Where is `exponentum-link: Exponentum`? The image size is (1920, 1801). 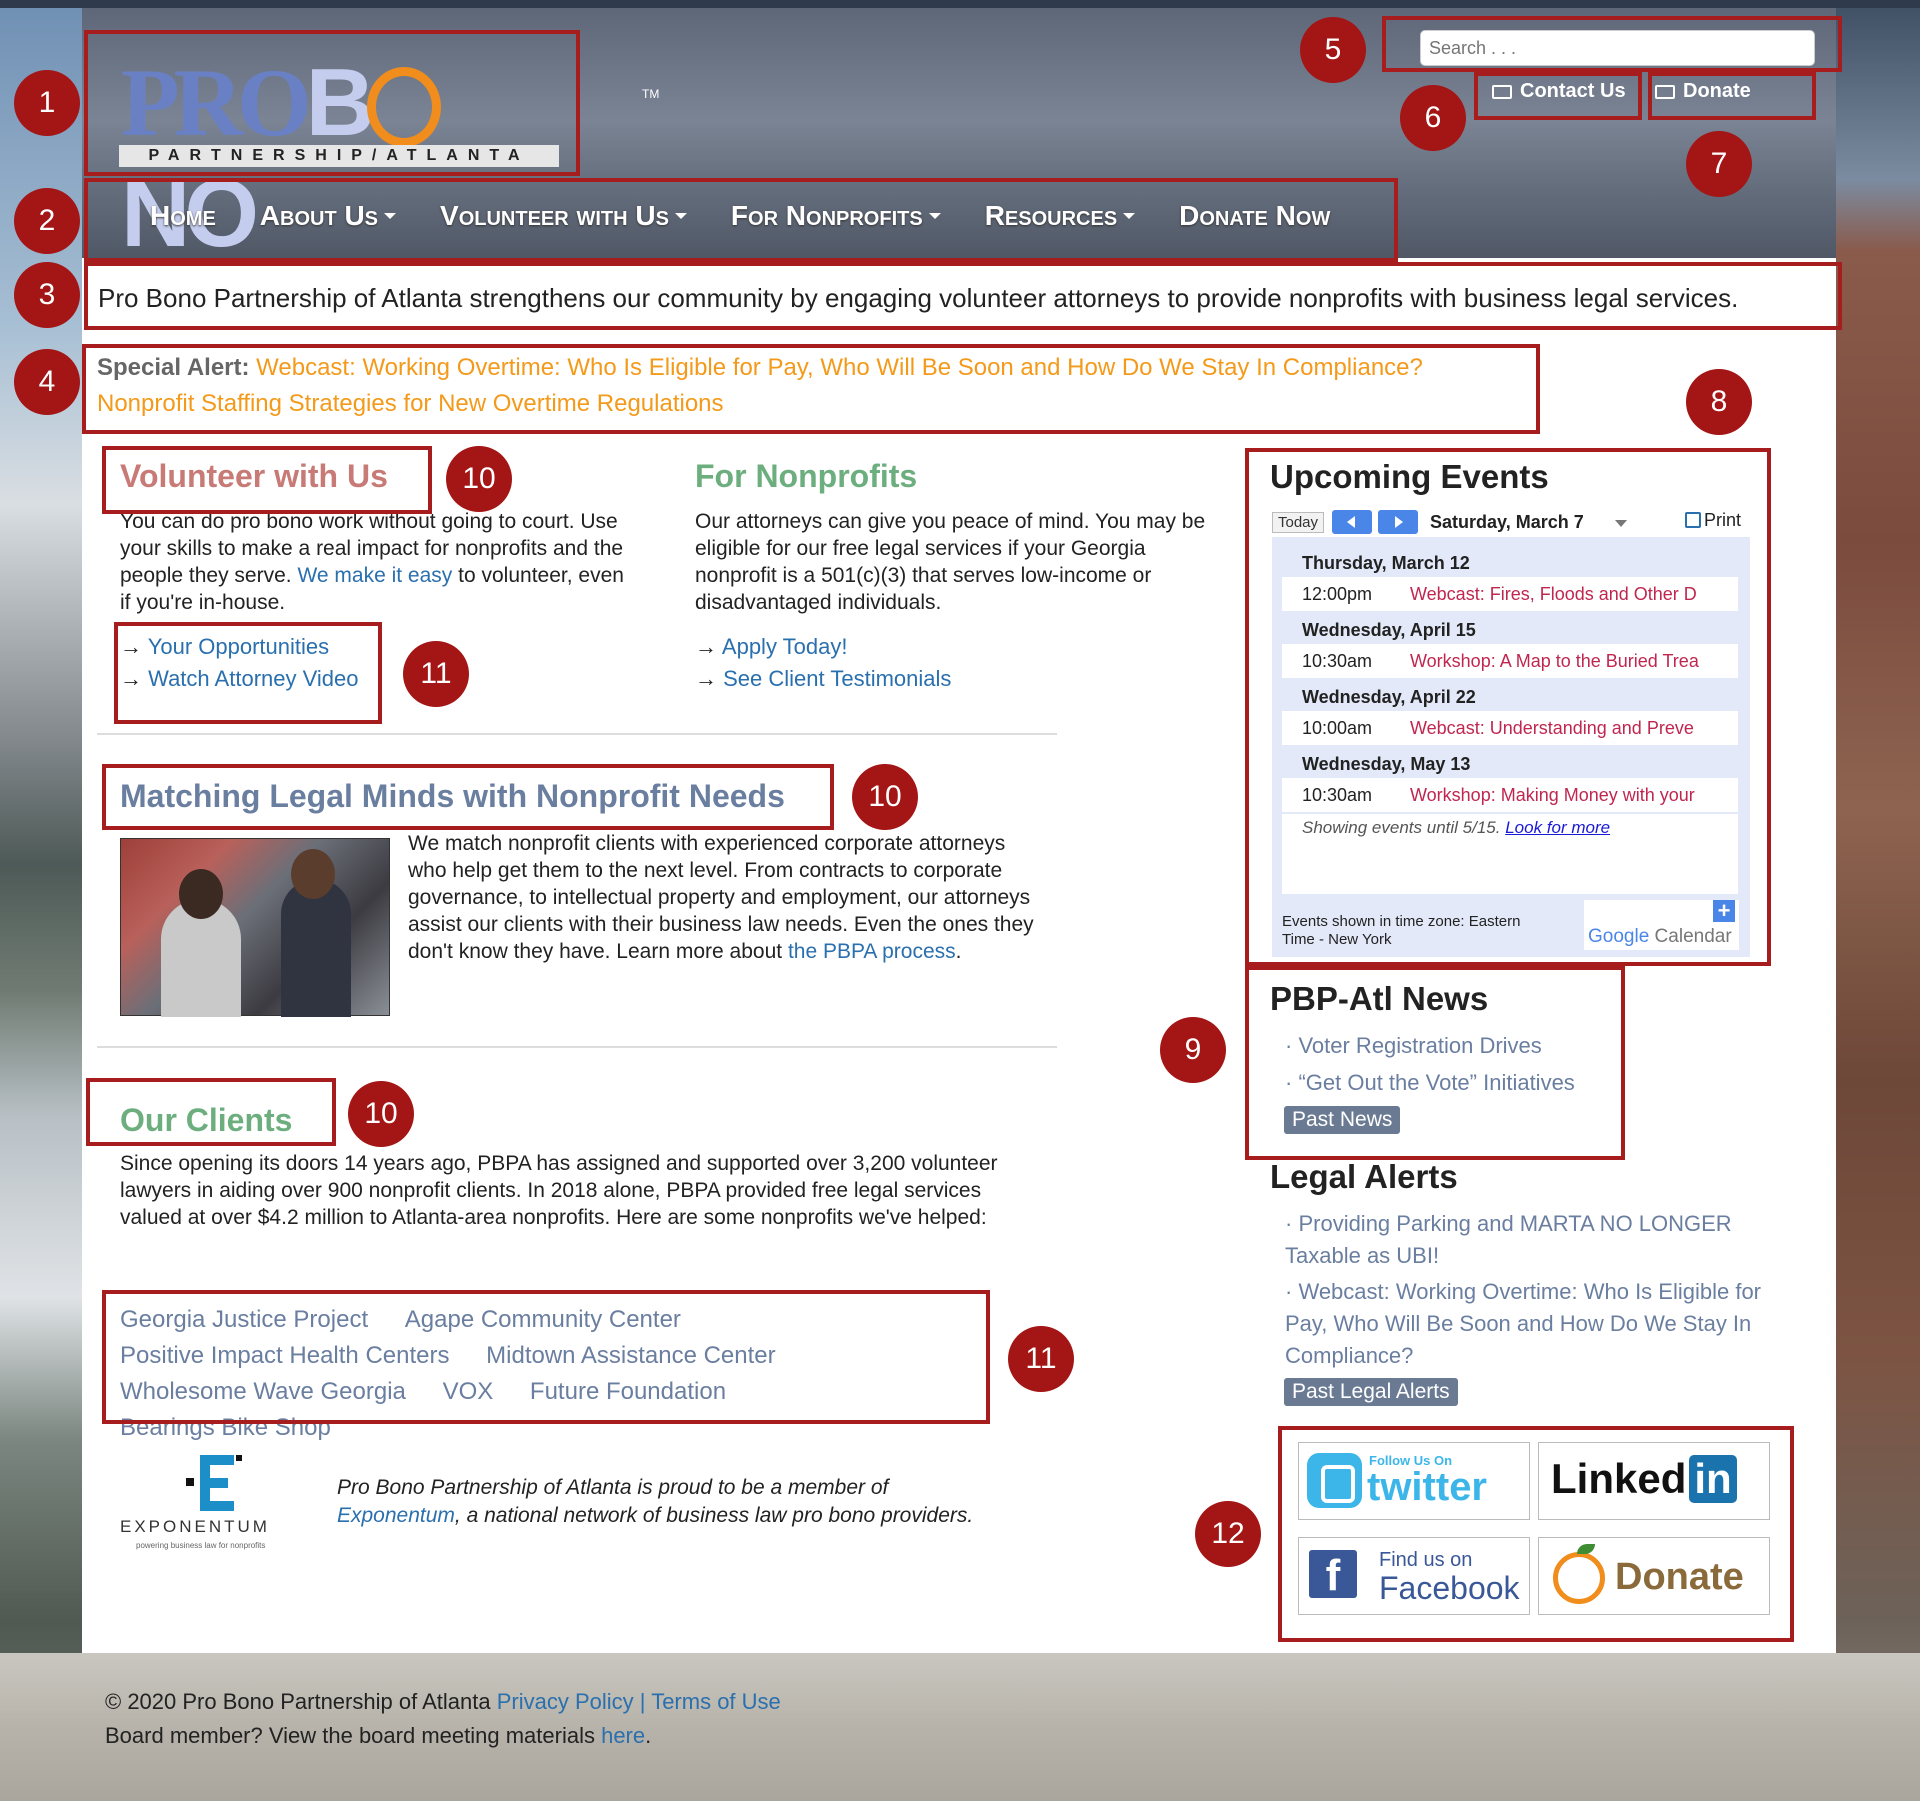 exponentum-link: Exponentum is located at coordinates (396, 1515).